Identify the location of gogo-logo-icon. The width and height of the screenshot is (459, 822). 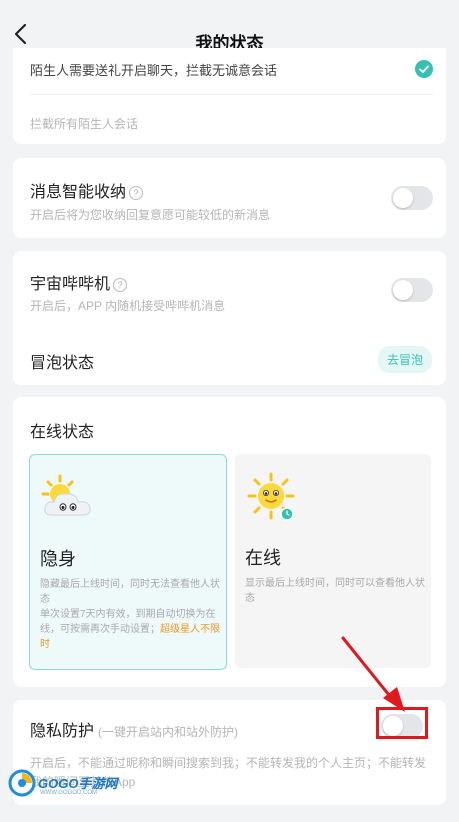
(22, 783).